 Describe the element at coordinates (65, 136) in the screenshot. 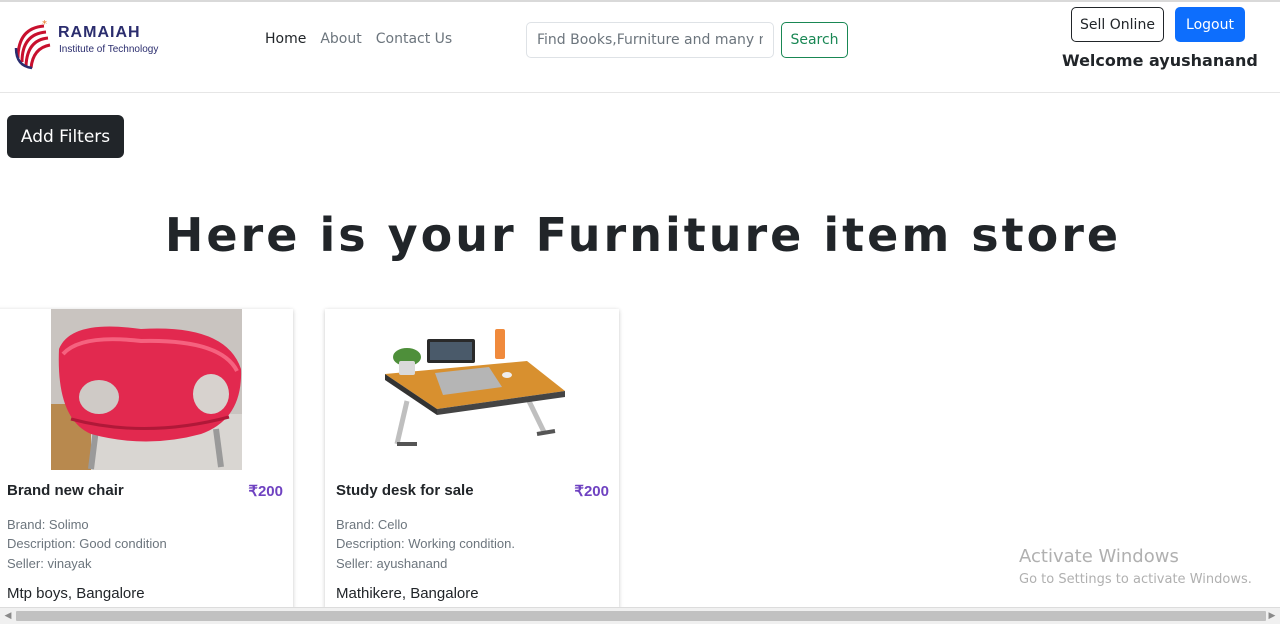

I see `add-filters-button: Add Filters` at that location.